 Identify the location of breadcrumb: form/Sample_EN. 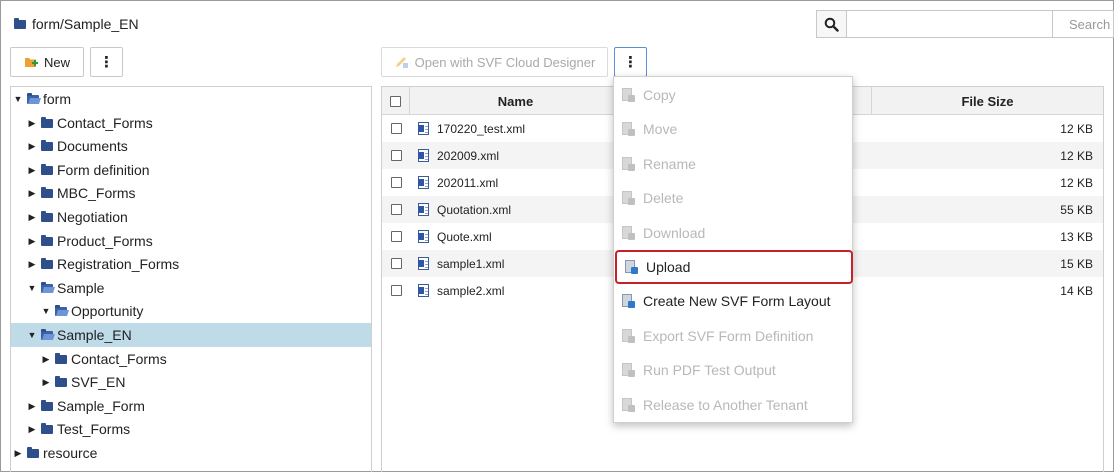
(76, 24).